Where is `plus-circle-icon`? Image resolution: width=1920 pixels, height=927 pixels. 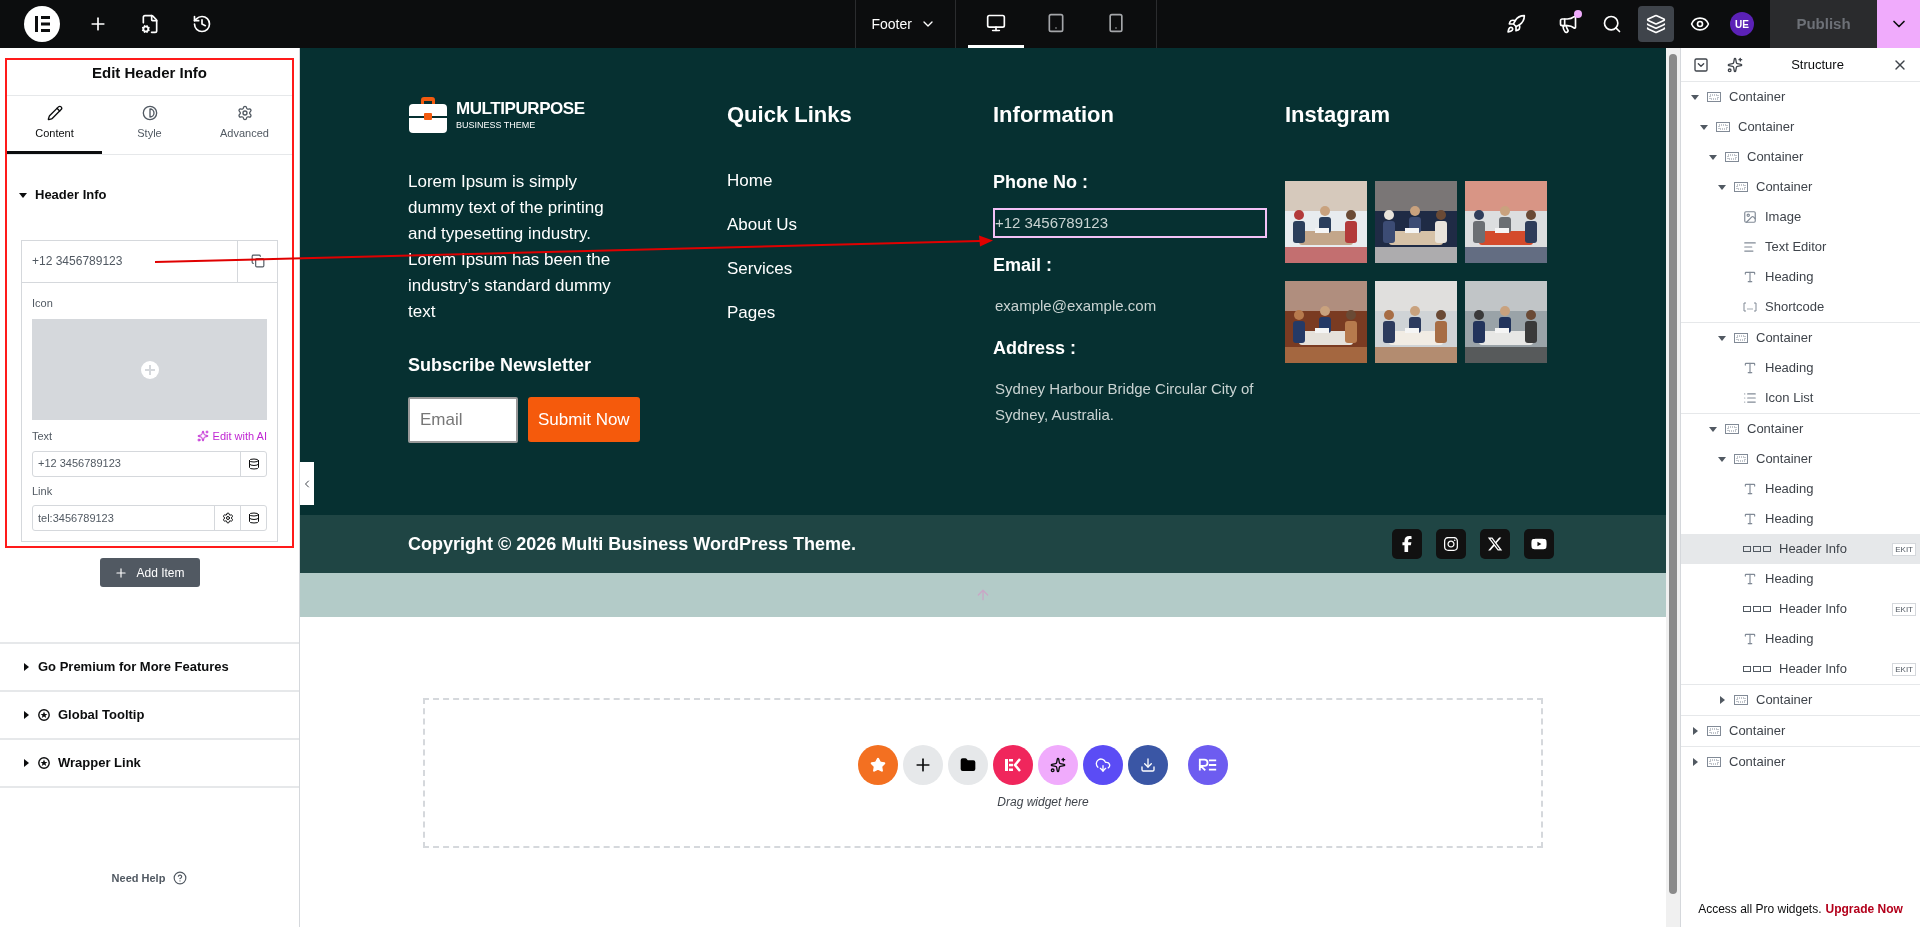 plus-circle-icon is located at coordinates (149, 369).